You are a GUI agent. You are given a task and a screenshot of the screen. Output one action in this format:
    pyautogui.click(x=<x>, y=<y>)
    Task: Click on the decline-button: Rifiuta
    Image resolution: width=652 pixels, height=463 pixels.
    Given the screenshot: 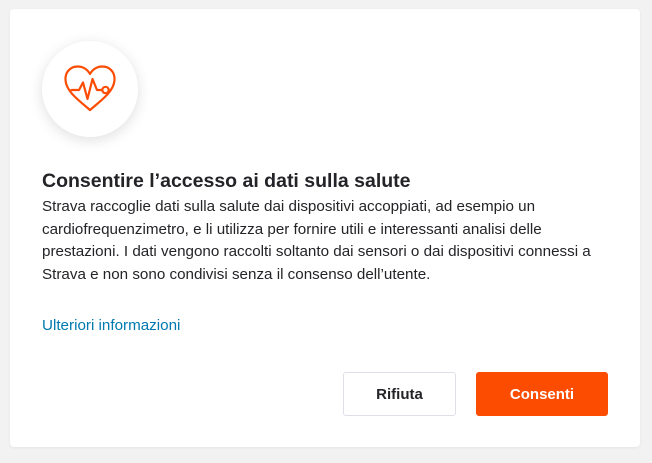 What is the action you would take?
    pyautogui.click(x=399, y=394)
    